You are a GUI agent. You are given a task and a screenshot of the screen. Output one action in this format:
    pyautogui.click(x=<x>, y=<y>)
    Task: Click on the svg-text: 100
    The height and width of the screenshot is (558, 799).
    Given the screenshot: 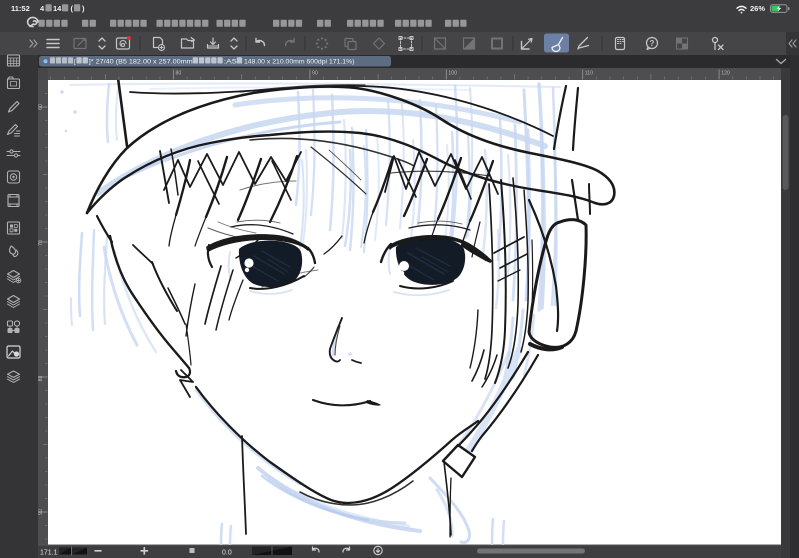 What is the action you would take?
    pyautogui.click(x=452, y=74)
    